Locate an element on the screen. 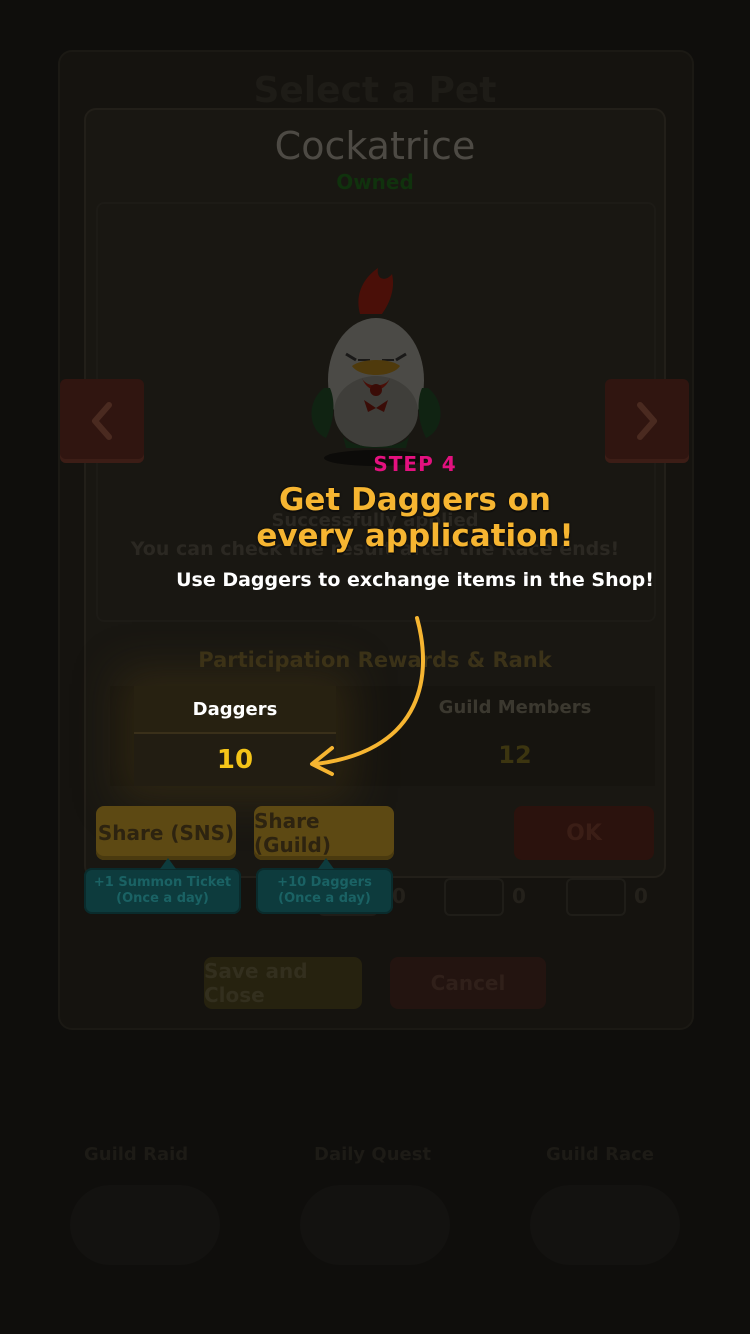 The image size is (750, 1334). share-guild-reward-tooltip: +10 Daggers (Once a day) is located at coordinates (324, 886).